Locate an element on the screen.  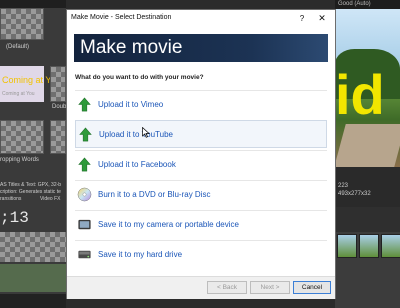
option-label: Upload it to YouTube is located at coordinates (136, 134).